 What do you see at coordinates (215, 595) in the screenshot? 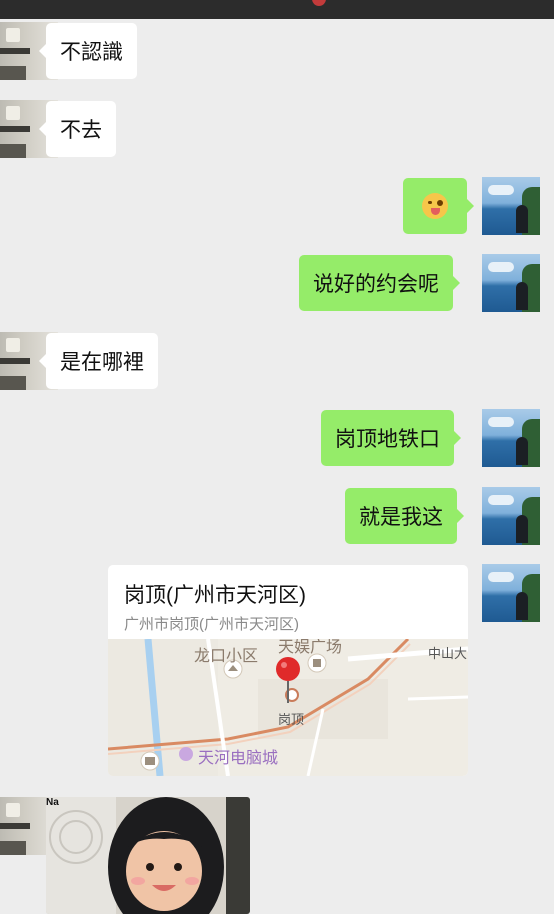
I see `location-title: 岗顶(广州市天河区)` at bounding box center [215, 595].